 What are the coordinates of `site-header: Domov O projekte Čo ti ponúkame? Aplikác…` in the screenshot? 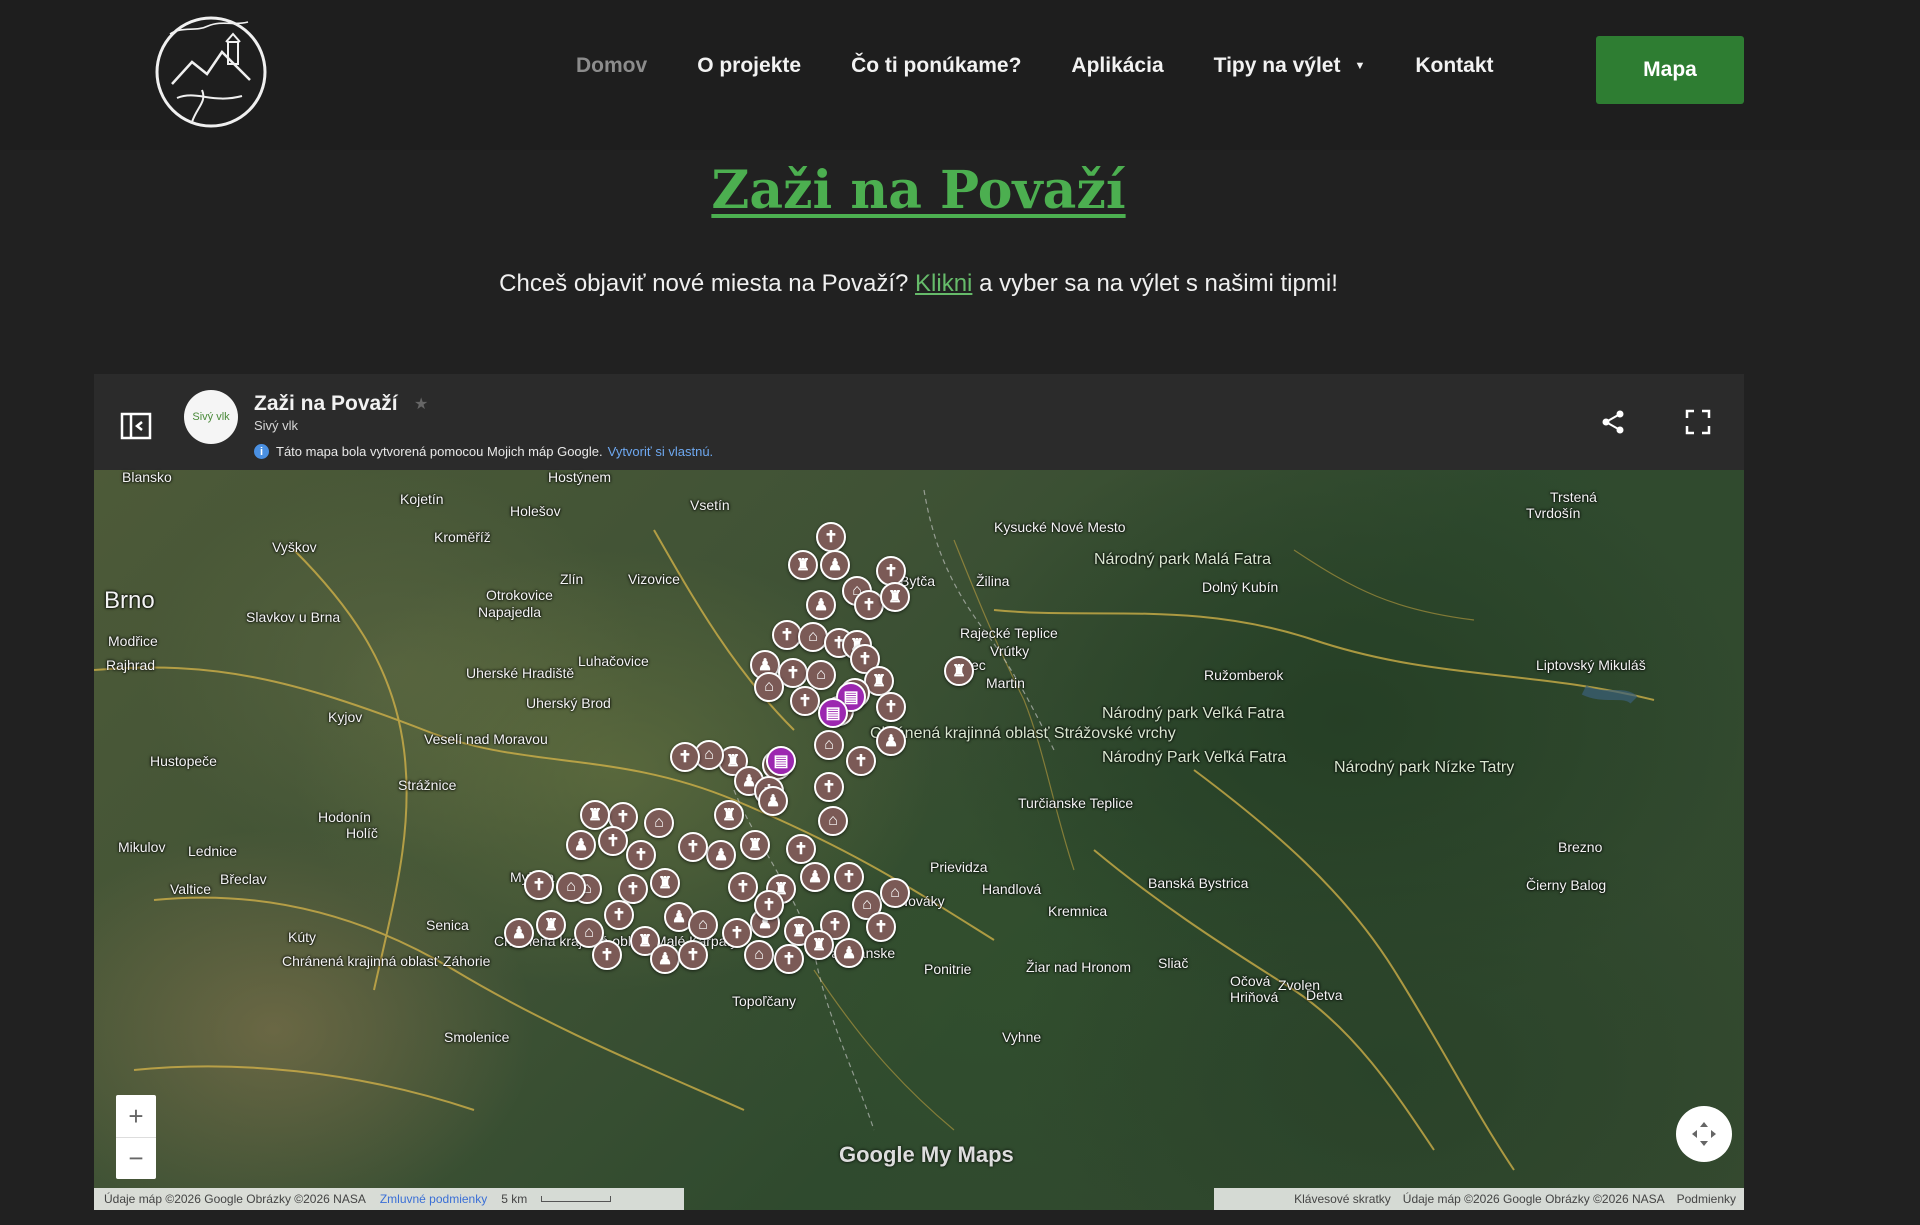 It's located at (960, 75).